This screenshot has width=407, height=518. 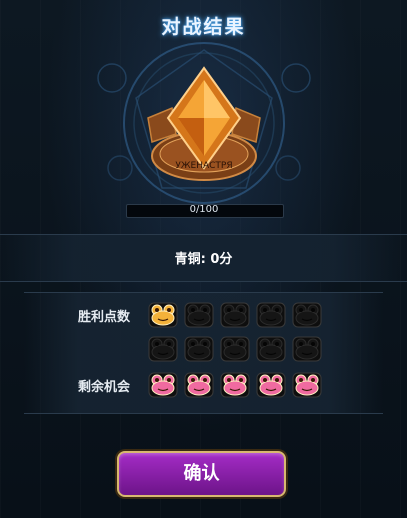 What do you see at coordinates (203, 259) in the screenshot?
I see `rank-score: 青铜: 0分` at bounding box center [203, 259].